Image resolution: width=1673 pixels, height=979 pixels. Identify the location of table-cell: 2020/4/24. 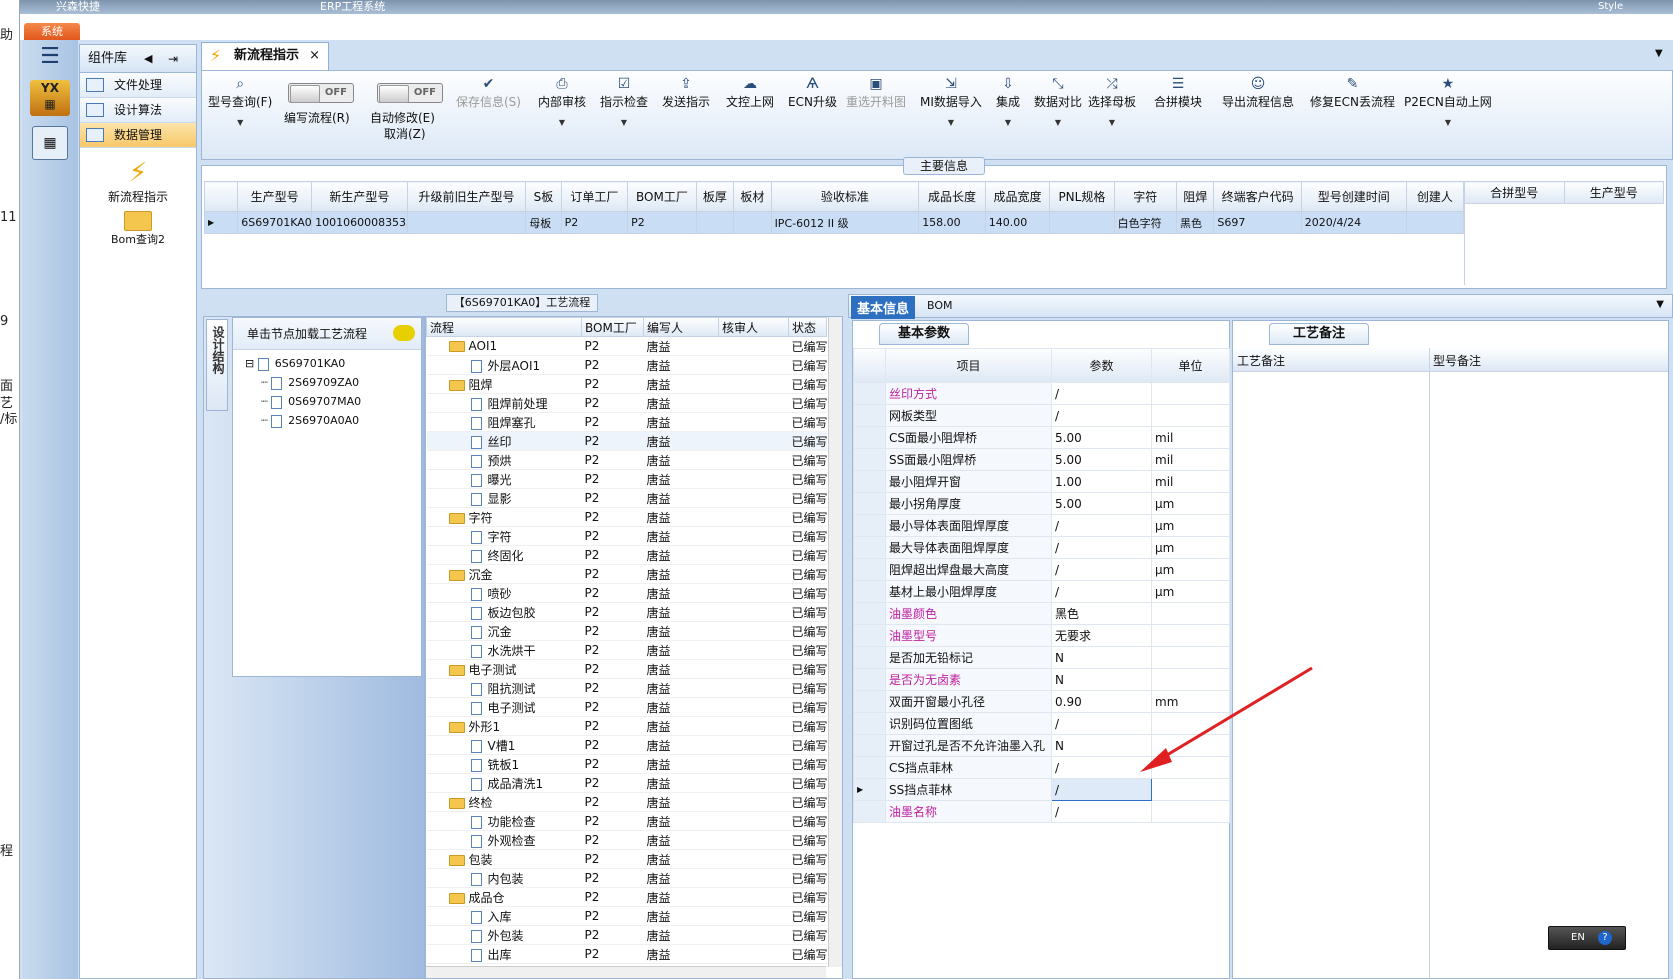
(1353, 222).